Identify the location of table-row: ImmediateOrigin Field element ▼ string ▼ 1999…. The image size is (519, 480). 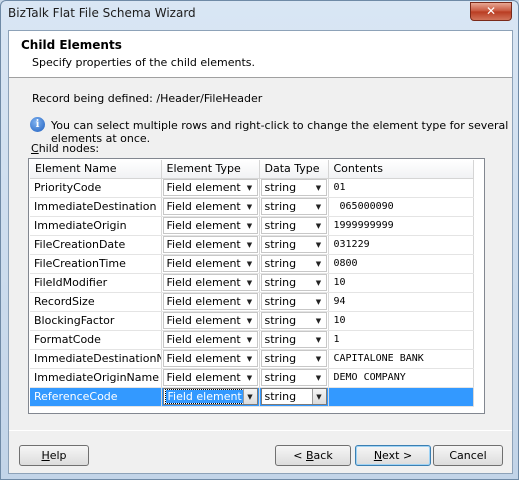
(252, 226).